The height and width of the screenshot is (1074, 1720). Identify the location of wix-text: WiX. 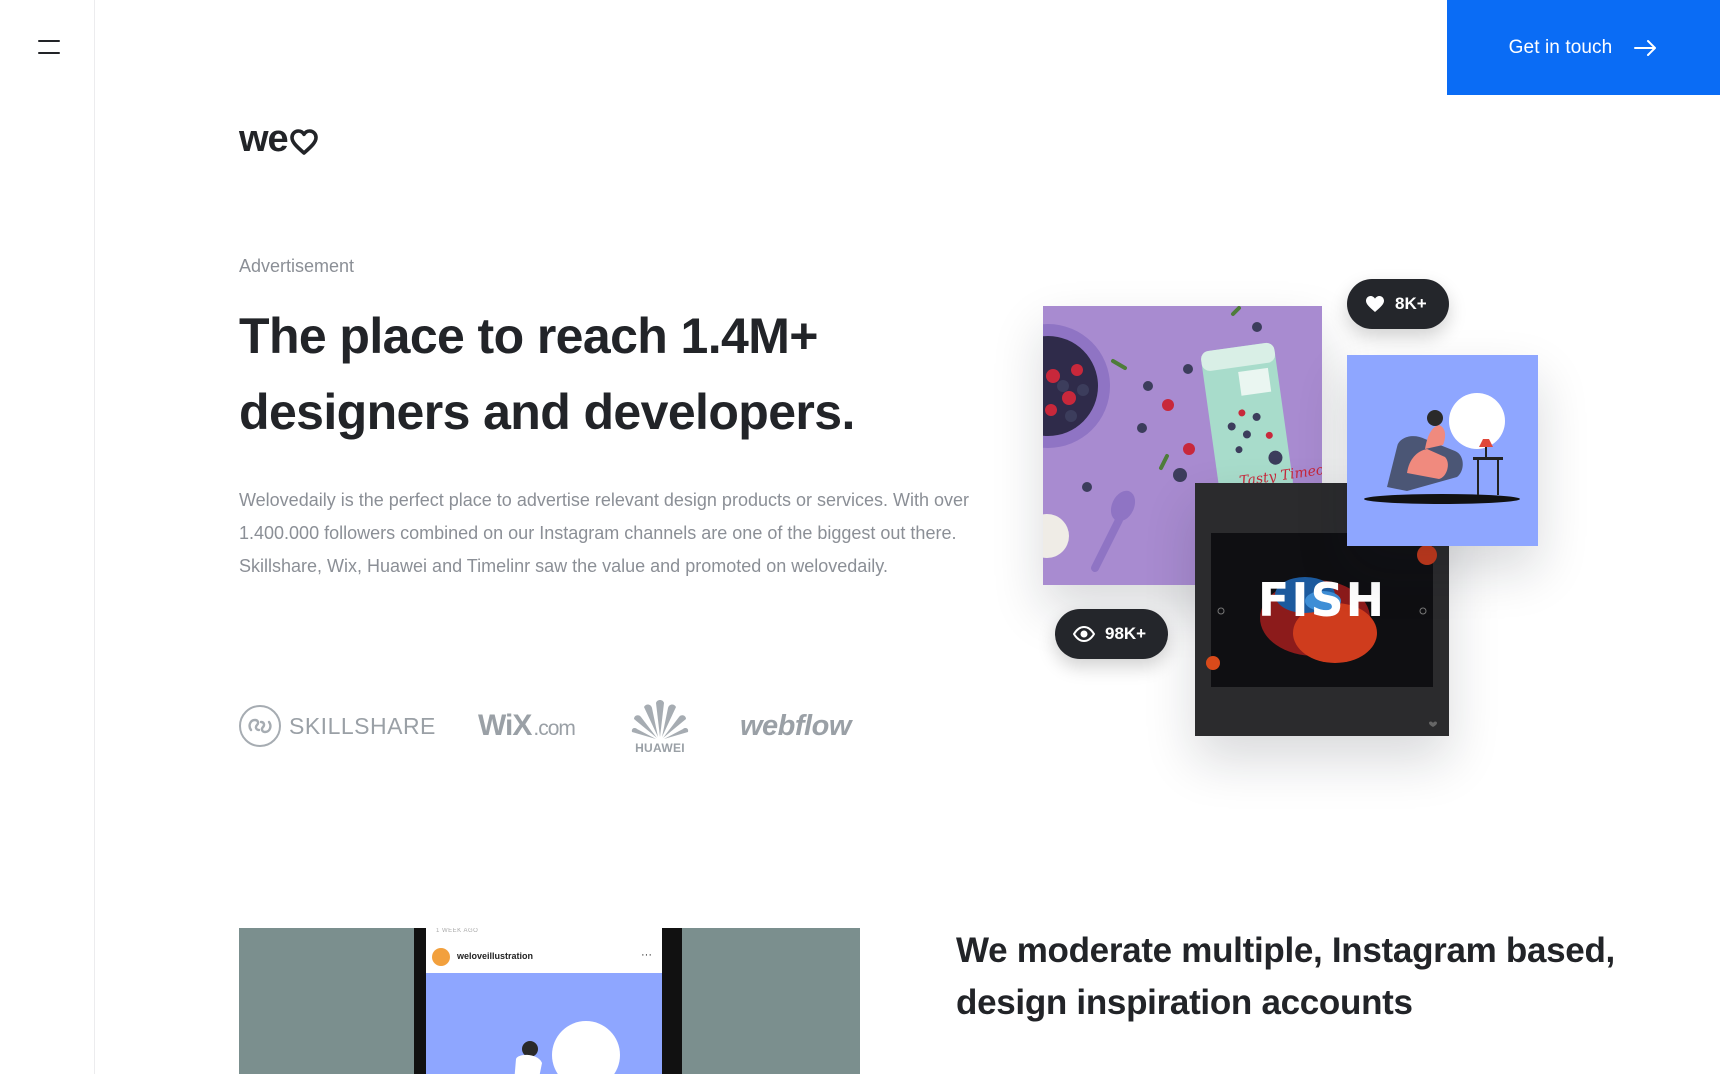
(505, 725).